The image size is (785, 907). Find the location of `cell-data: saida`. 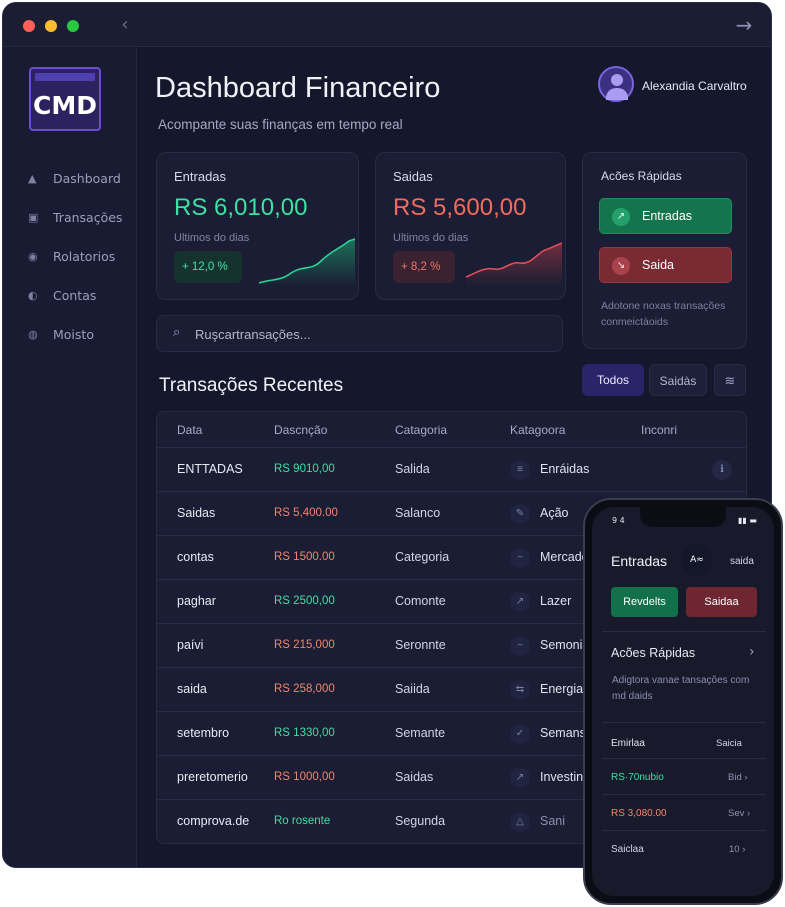

cell-data: saida is located at coordinates (192, 689).